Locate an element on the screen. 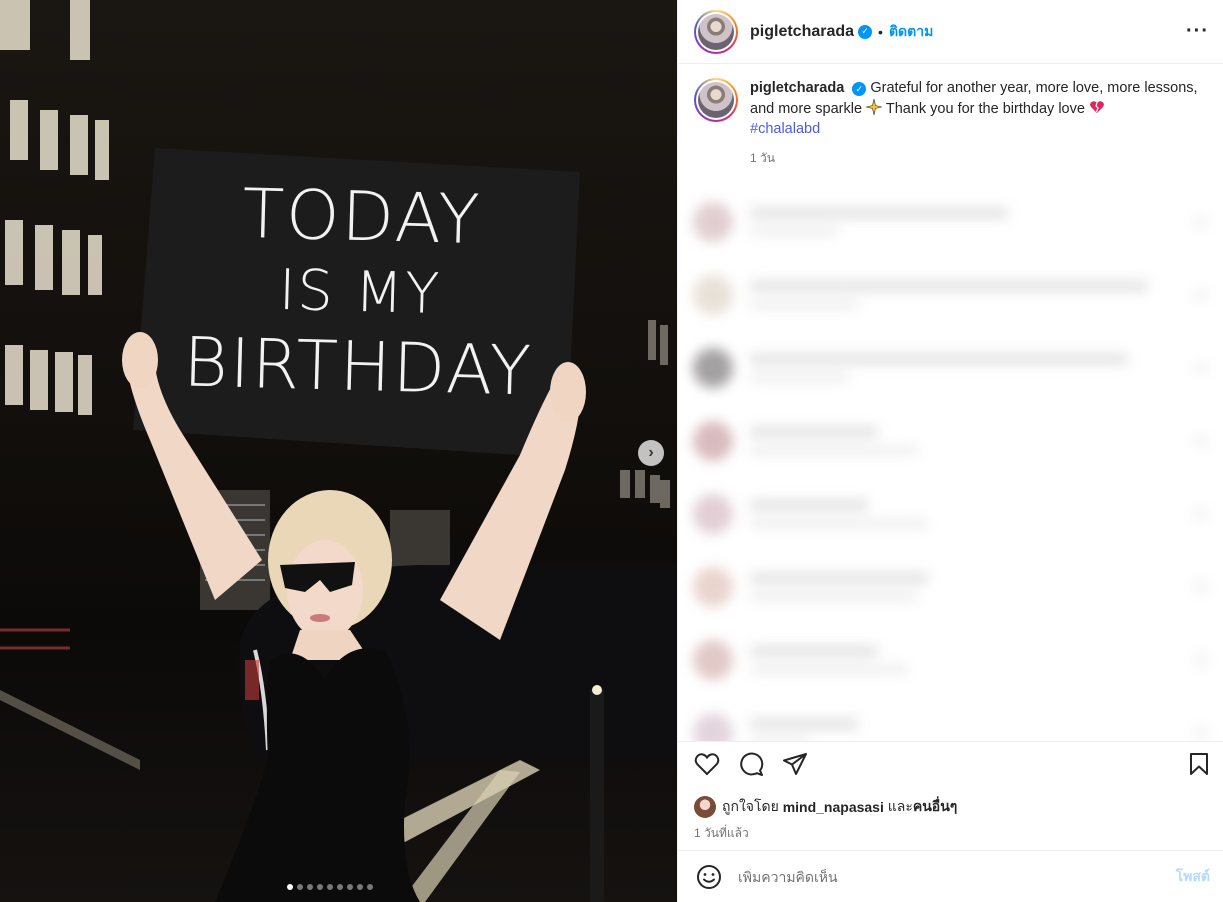  sign-line-2: IS MY is located at coordinates (360, 292).